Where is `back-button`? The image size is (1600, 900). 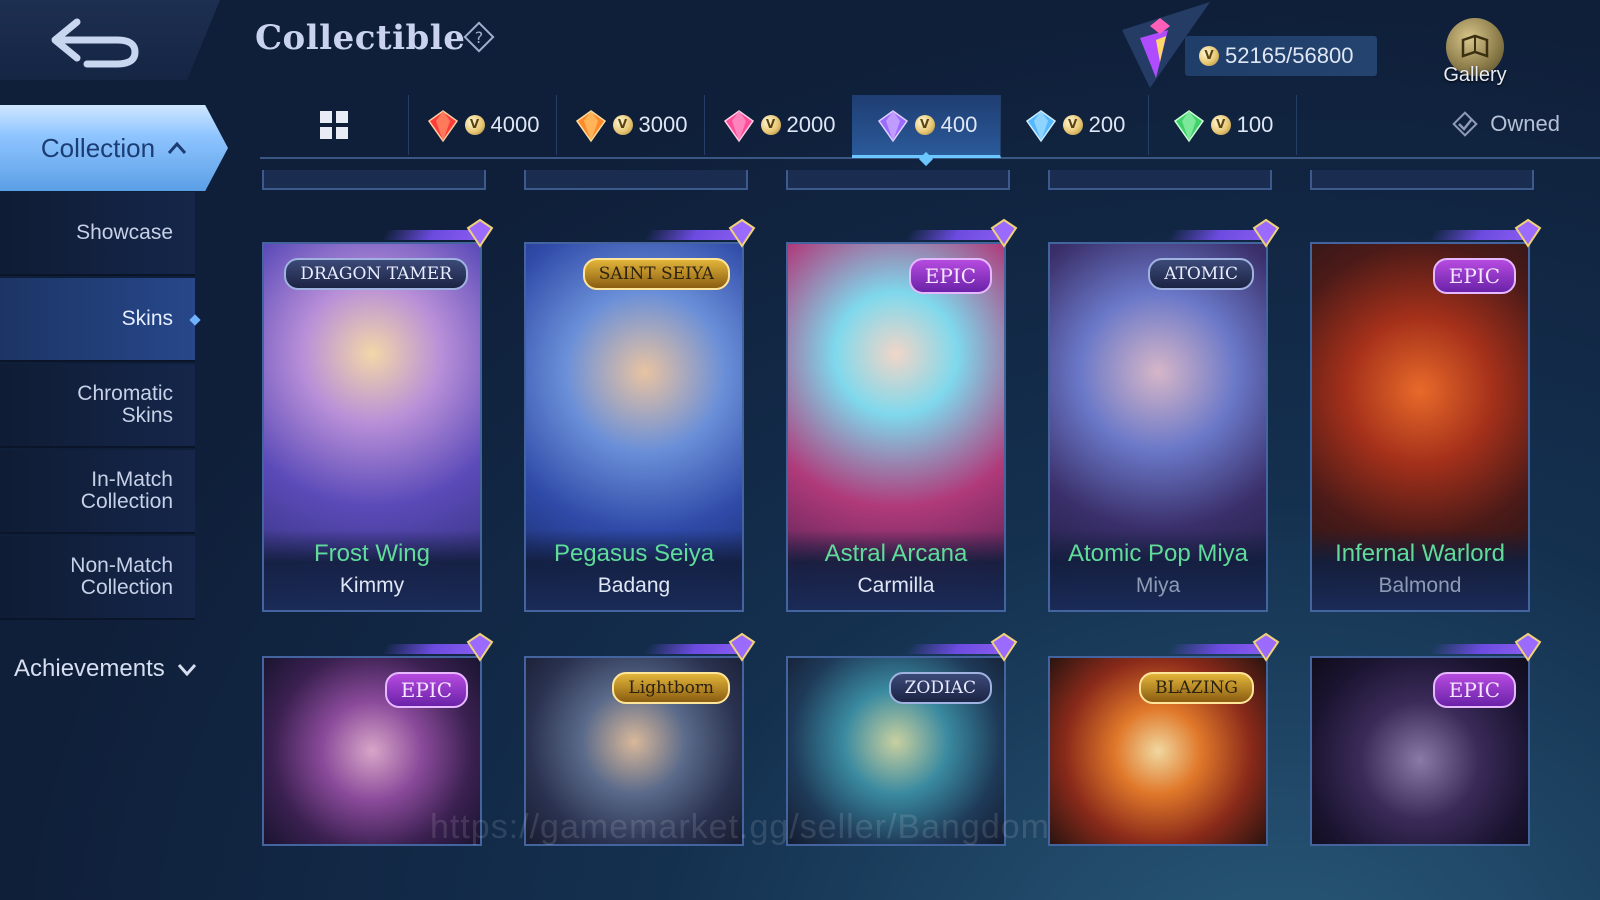 back-button is located at coordinates (110, 40).